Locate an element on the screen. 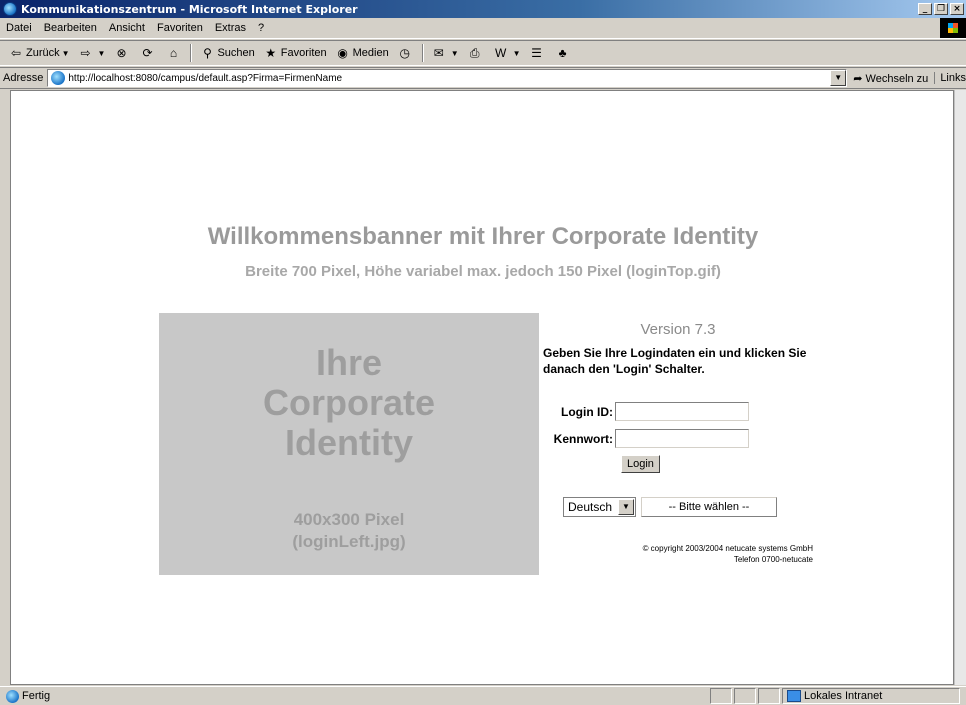 The image size is (966, 705). choose-button: -- Bitte wählen -- is located at coordinates (709, 507).